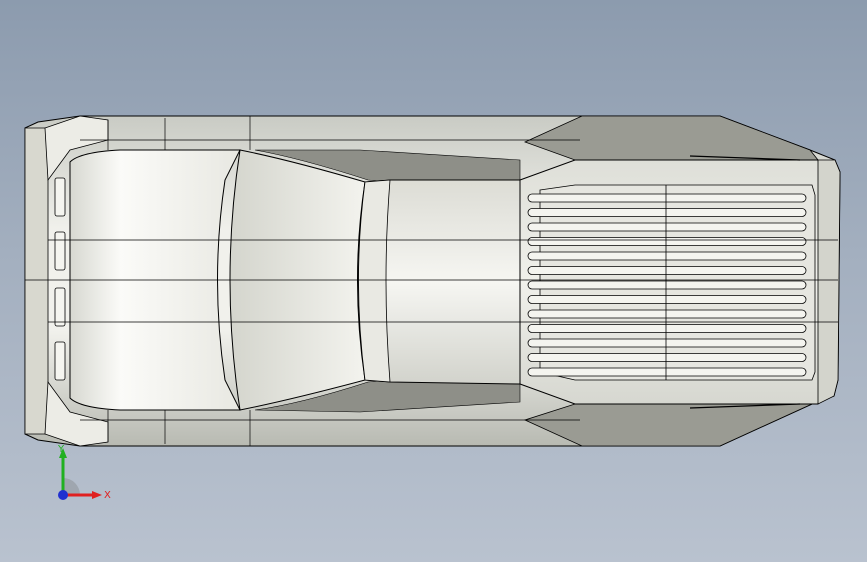 This screenshot has height=562, width=867. Describe the element at coordinates (63, 495) in the screenshot. I see `origin-icon` at that location.